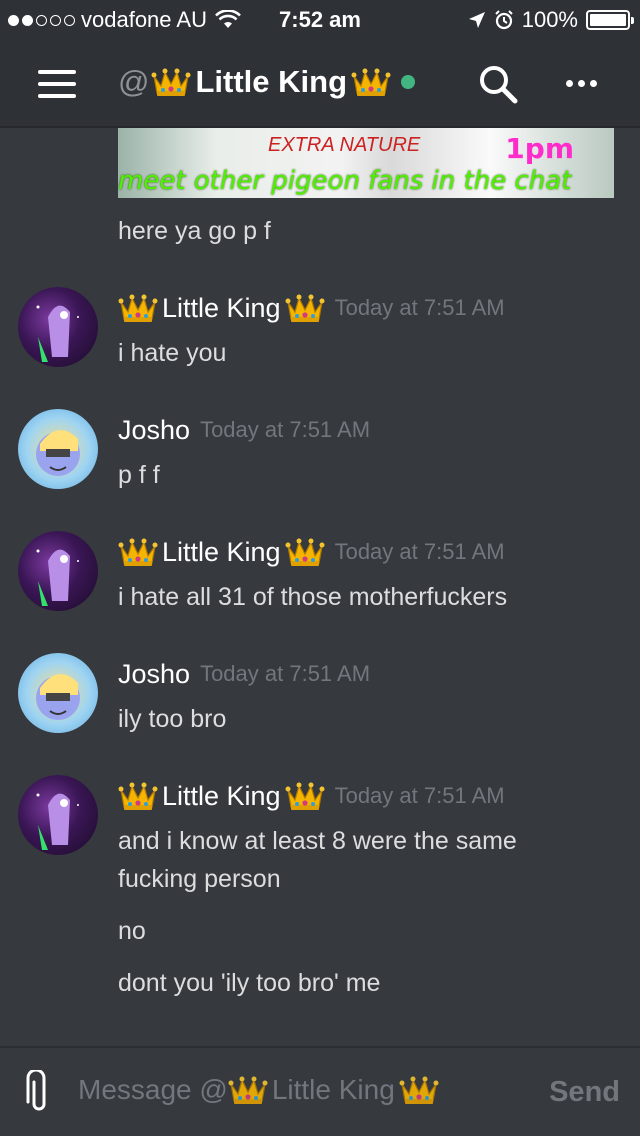 The width and height of the screenshot is (640, 1136). Describe the element at coordinates (139, 475) in the screenshot. I see `message-text: p f f` at that location.